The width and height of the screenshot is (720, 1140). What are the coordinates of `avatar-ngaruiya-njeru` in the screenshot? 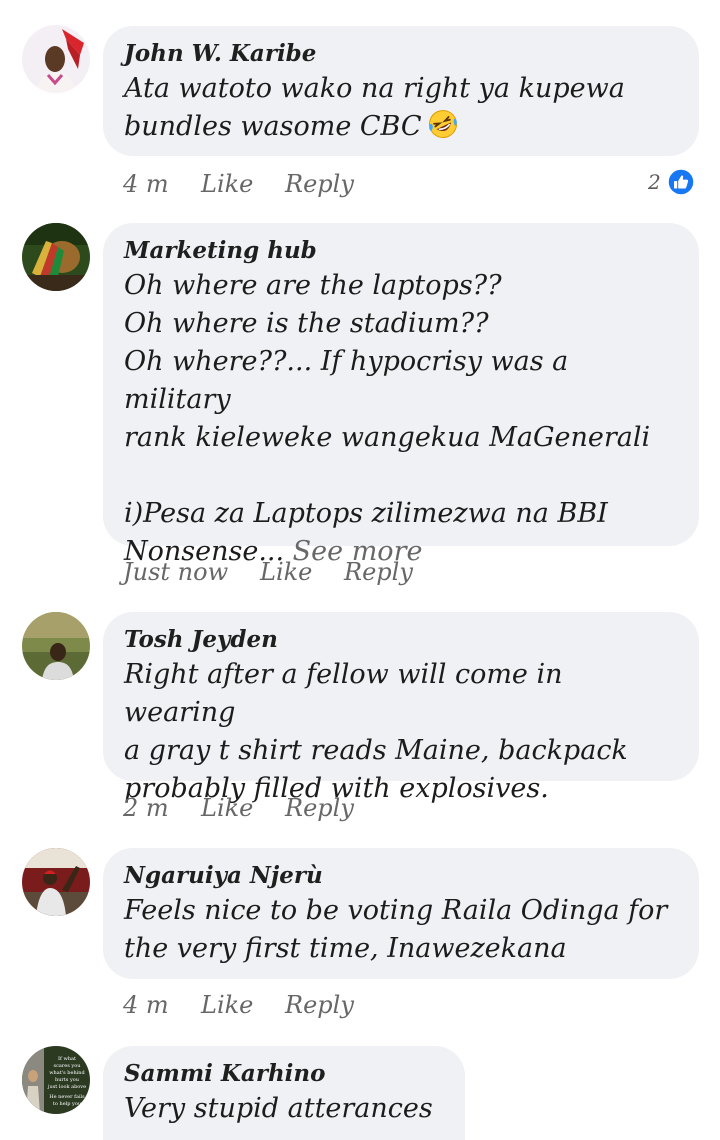 It's located at (56, 882).